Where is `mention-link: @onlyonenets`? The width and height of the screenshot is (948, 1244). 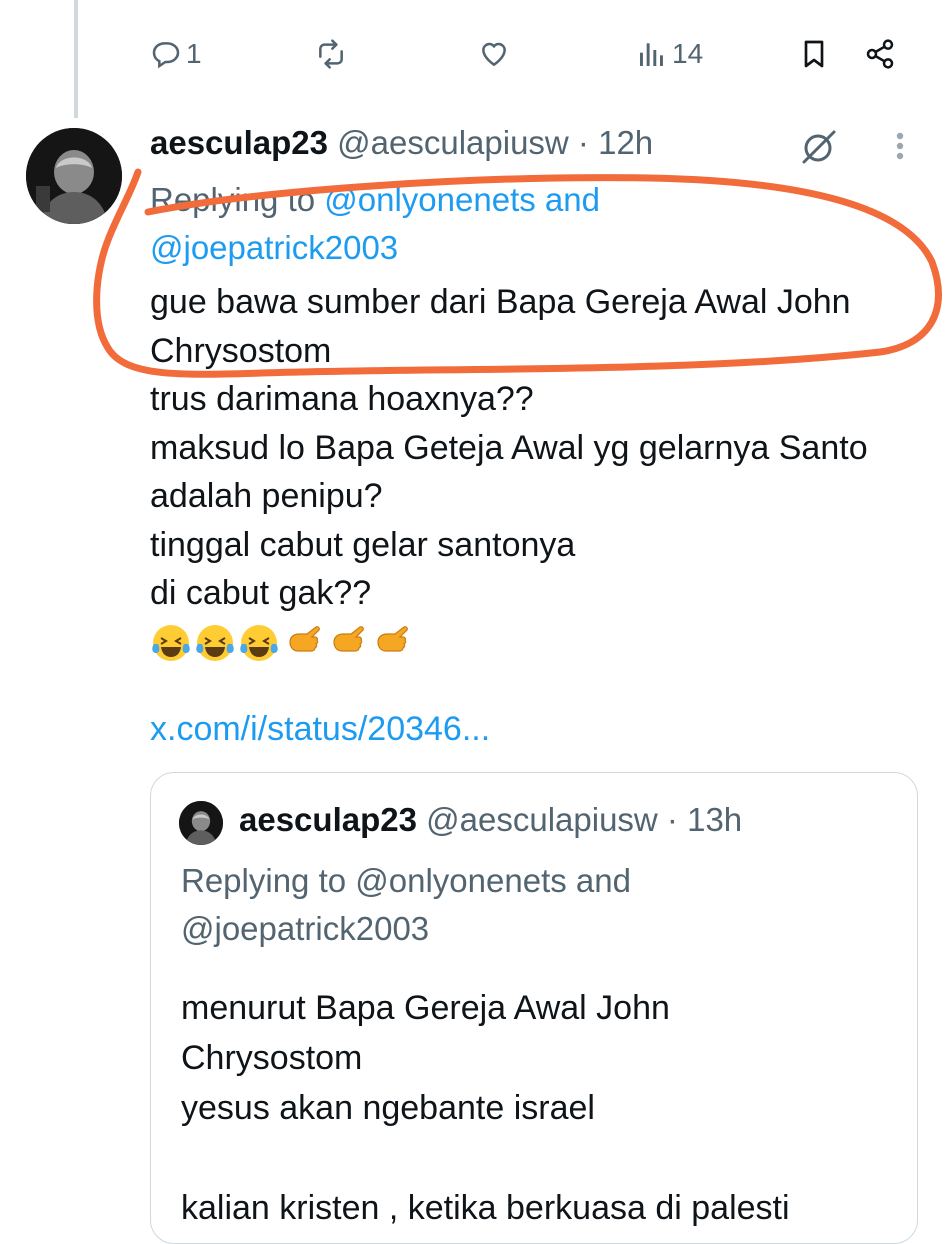
mention-link: @onlyonenets is located at coordinates (429, 199).